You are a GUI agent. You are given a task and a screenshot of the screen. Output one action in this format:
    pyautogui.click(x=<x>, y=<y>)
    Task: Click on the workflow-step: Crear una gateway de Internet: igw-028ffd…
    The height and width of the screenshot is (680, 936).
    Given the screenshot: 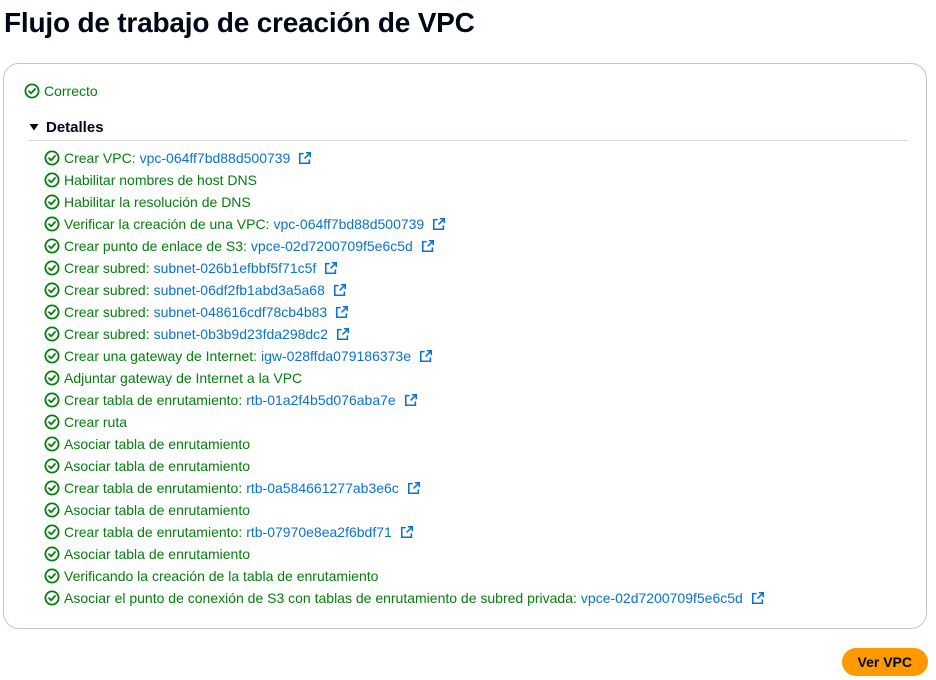 What is the action you would take?
    pyautogui.click(x=404, y=356)
    